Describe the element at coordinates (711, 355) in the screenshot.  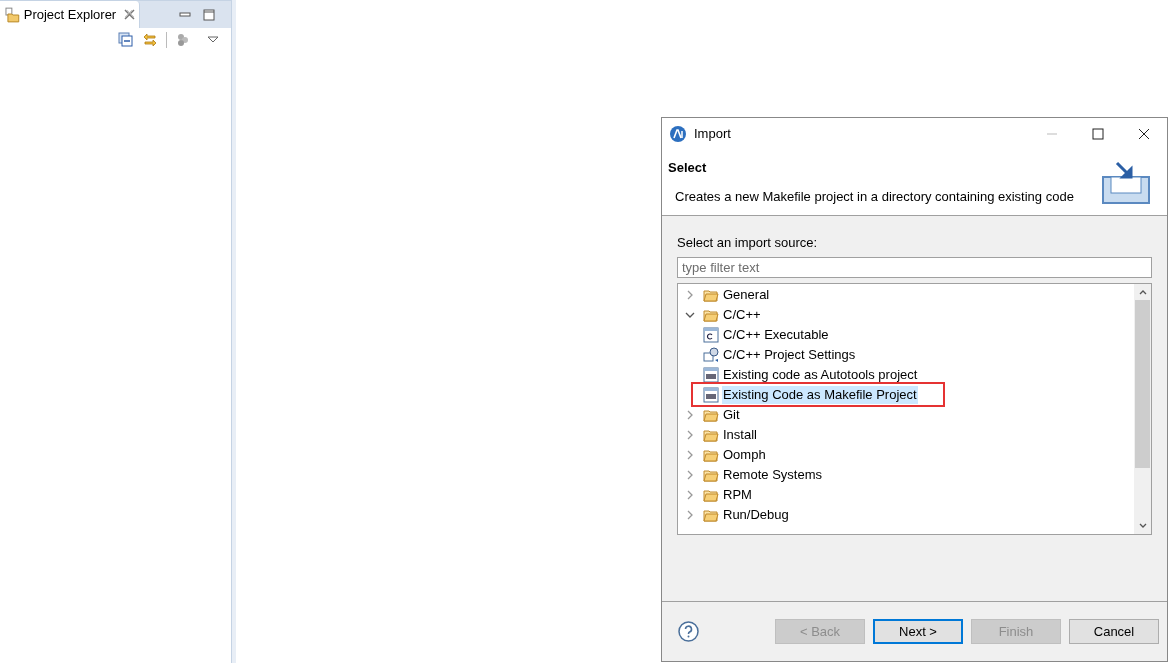
I see `settings-icon` at that location.